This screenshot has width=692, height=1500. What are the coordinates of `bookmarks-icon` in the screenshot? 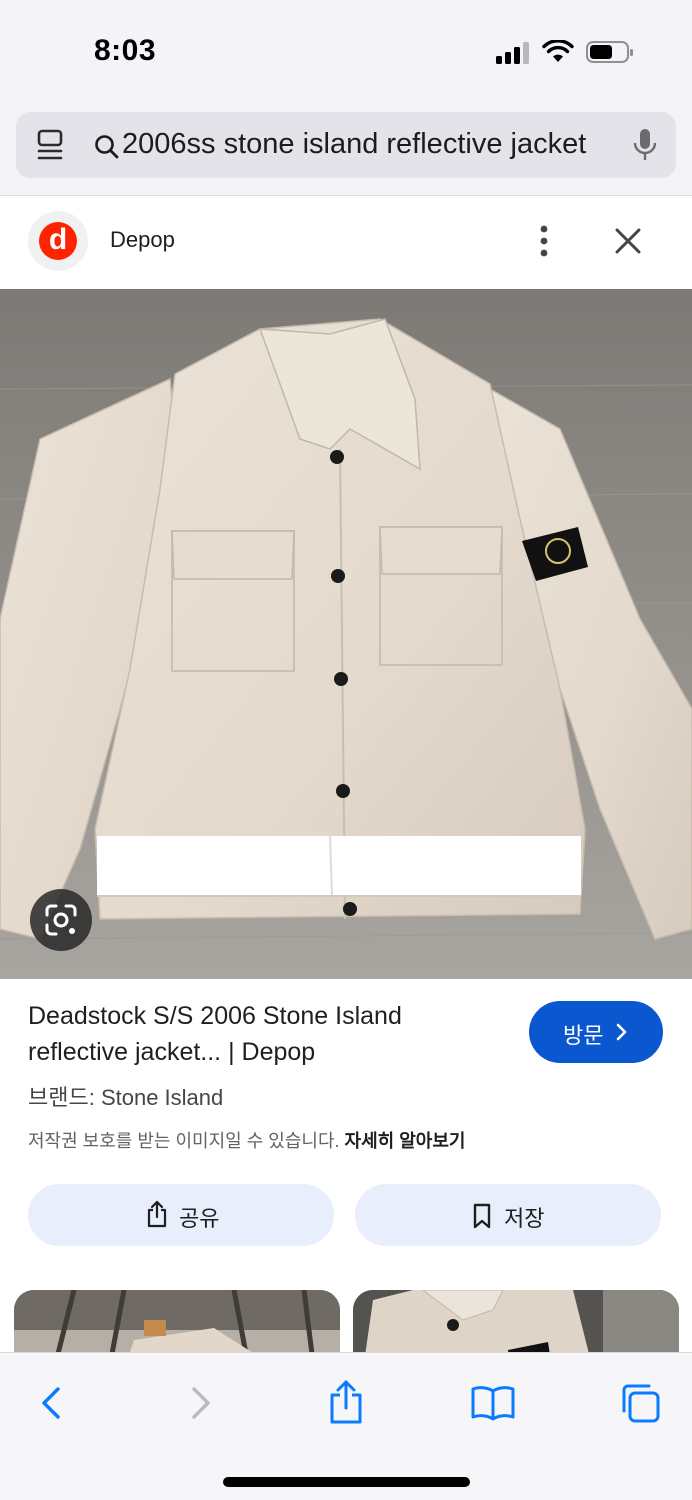 It's located at (493, 1403).